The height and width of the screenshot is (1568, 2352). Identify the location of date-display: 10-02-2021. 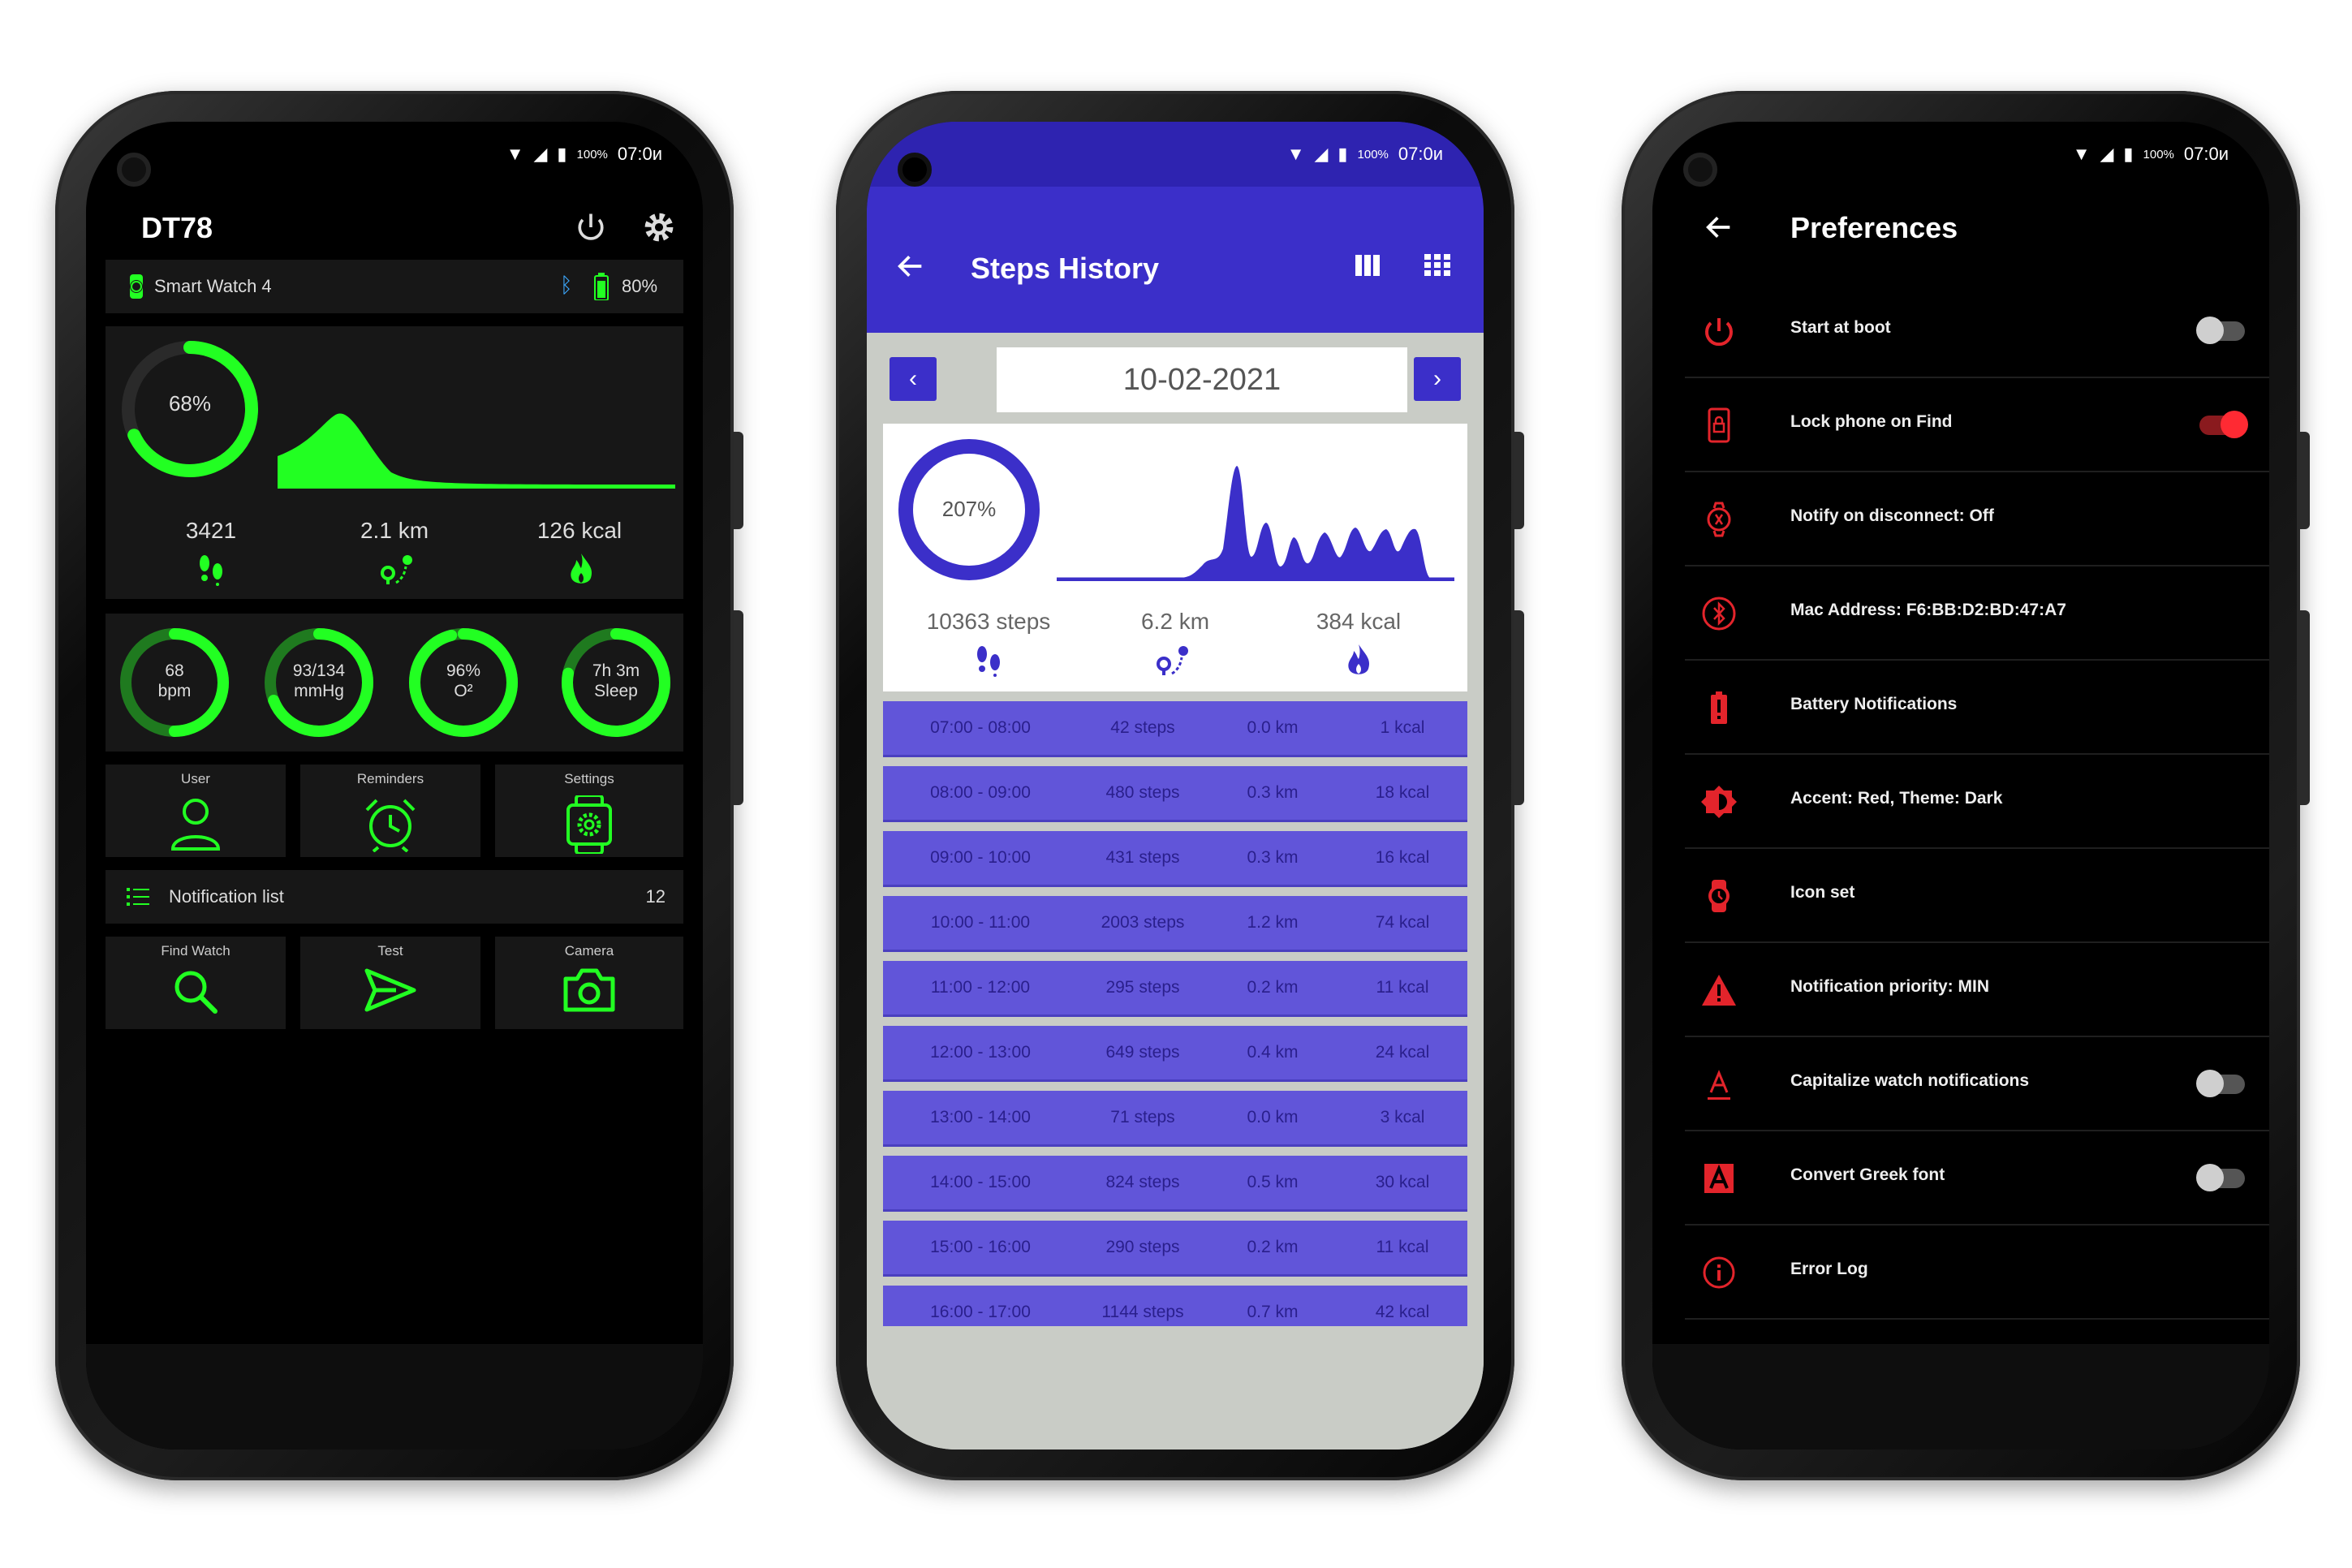
(1202, 380).